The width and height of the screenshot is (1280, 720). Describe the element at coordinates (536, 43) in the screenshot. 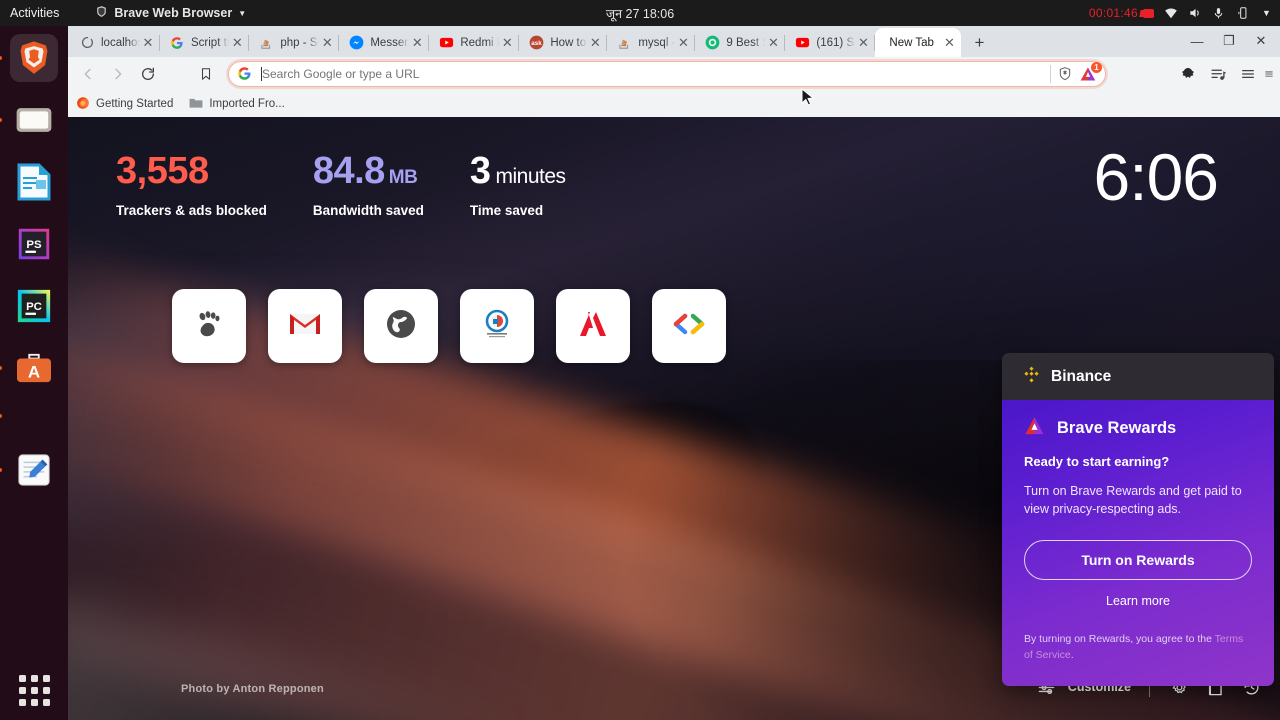

I see `ask-icon: ask` at that location.